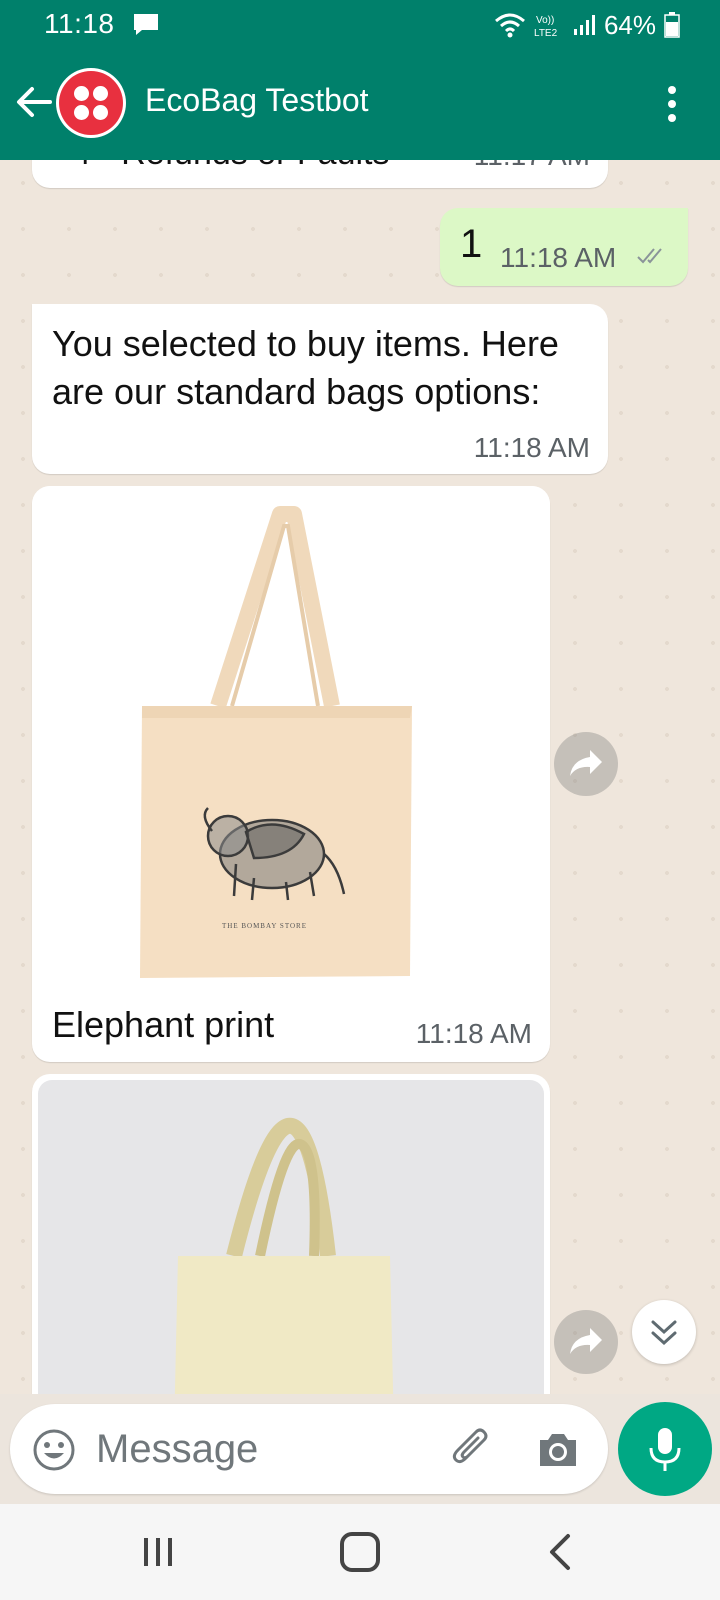 The width and height of the screenshot is (720, 1600). I want to click on svg-text: Vo)), so click(545, 20).